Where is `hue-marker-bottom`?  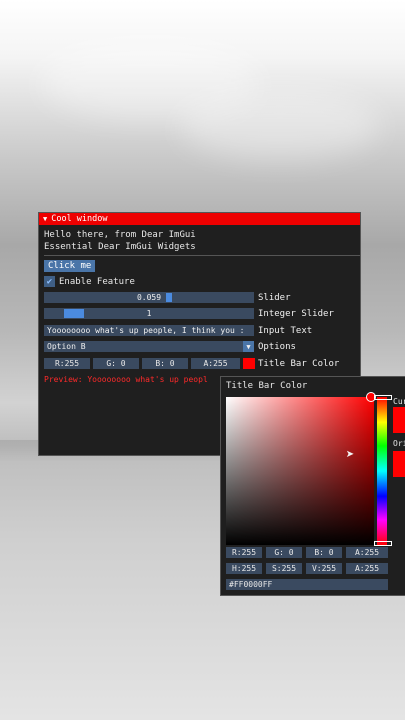
hue-marker-bottom is located at coordinates (383, 543).